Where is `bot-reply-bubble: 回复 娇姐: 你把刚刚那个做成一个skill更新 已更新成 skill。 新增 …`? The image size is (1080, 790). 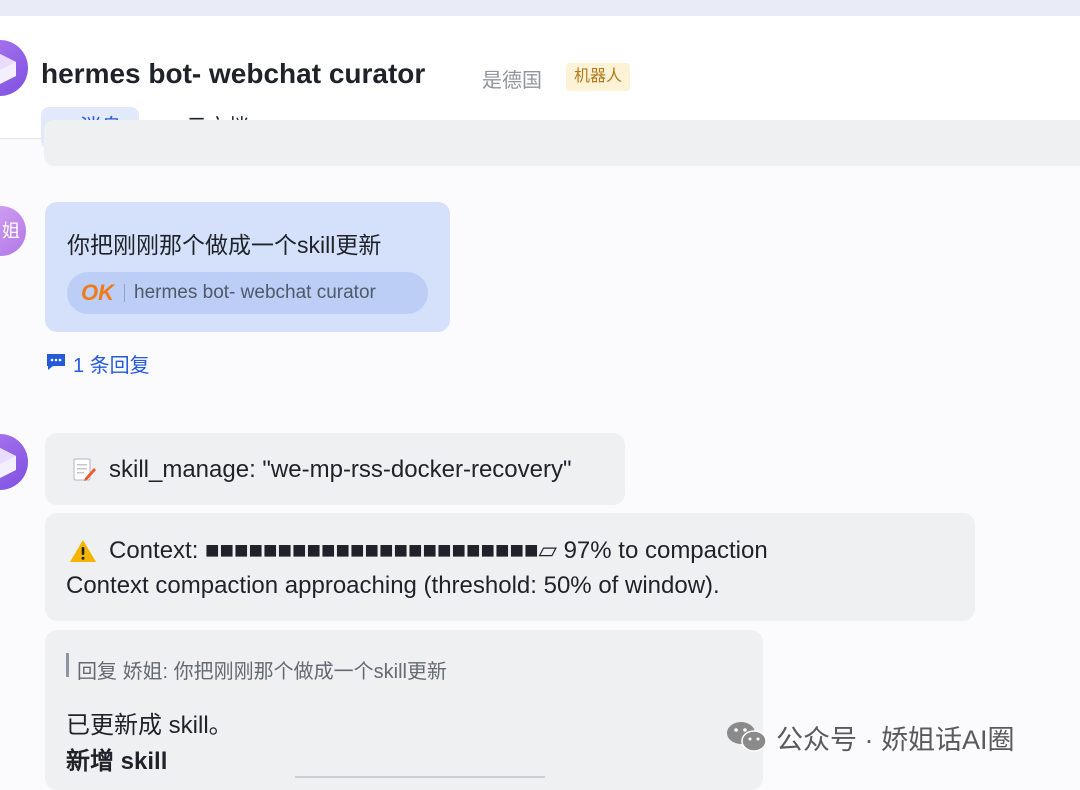
bot-reply-bubble: 回复 娇姐: 你把刚刚那个做成一个skill更新 已更新成 skill。 新增 … is located at coordinates (404, 710).